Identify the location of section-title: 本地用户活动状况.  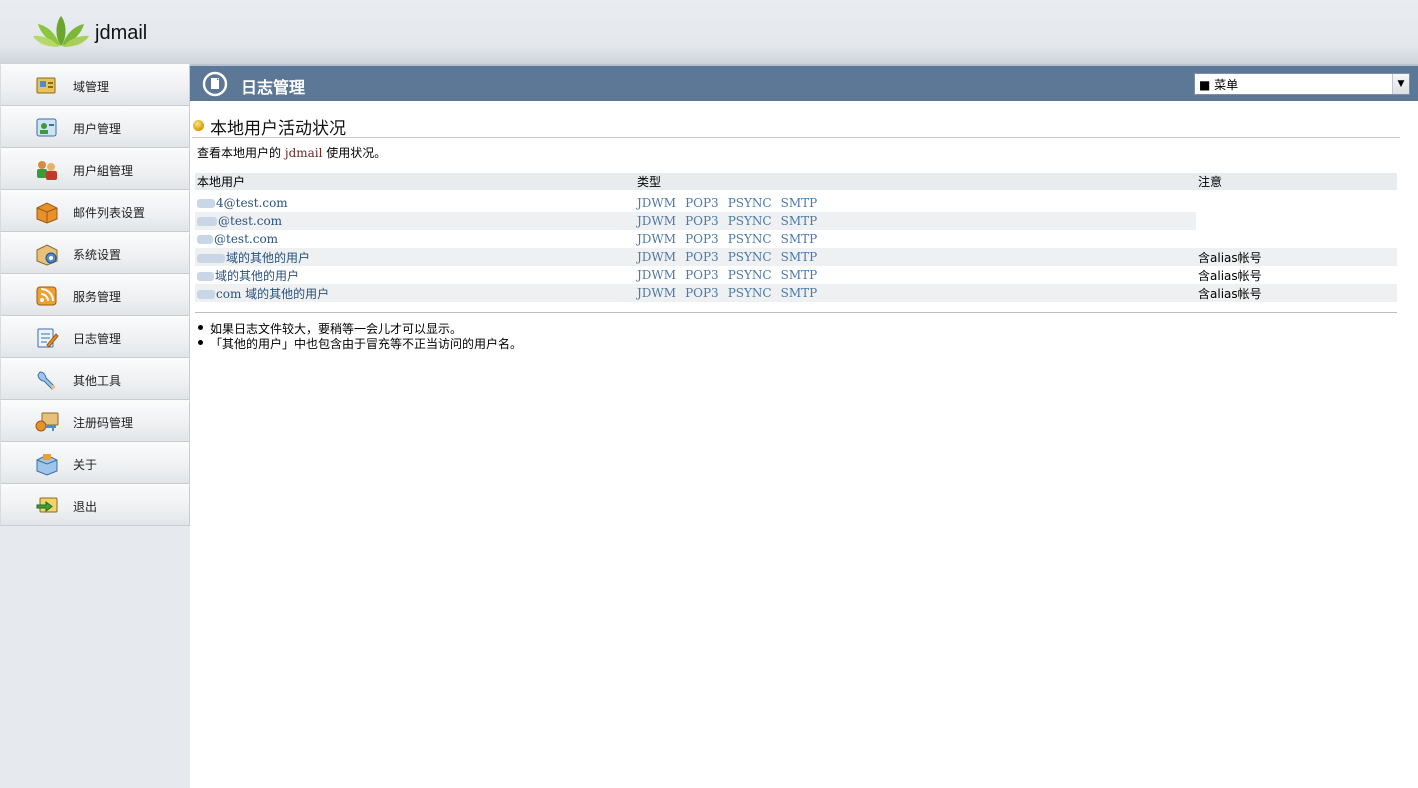
(278, 129).